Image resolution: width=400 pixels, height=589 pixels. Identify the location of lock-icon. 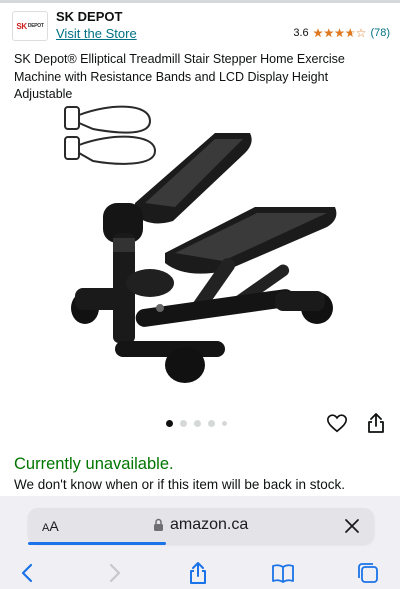
(158, 524).